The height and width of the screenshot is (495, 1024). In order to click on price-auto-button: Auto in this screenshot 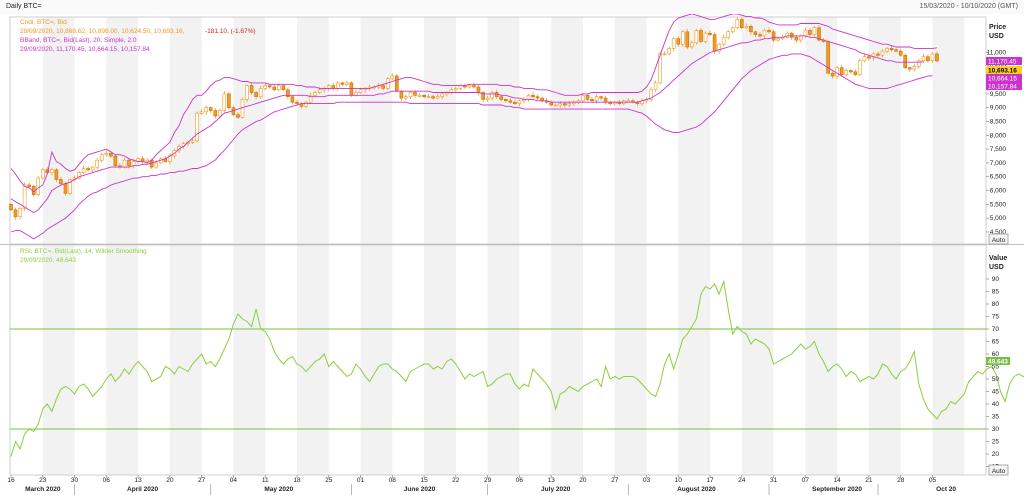, I will do `click(998, 239)`.